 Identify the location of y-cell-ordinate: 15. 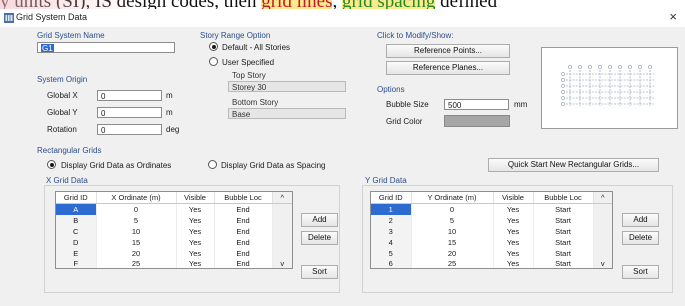
(452, 242).